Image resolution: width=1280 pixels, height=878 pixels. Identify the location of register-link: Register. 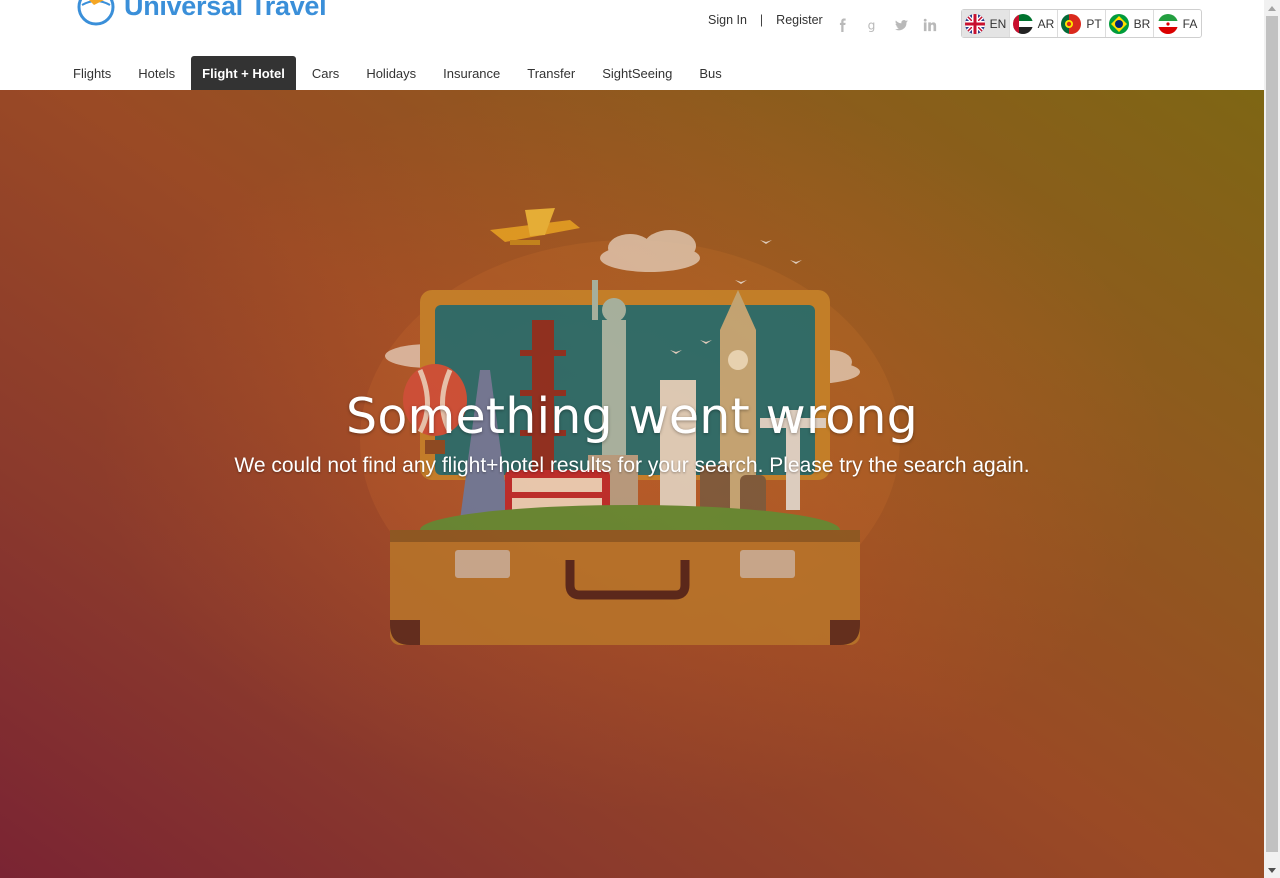
(799, 20).